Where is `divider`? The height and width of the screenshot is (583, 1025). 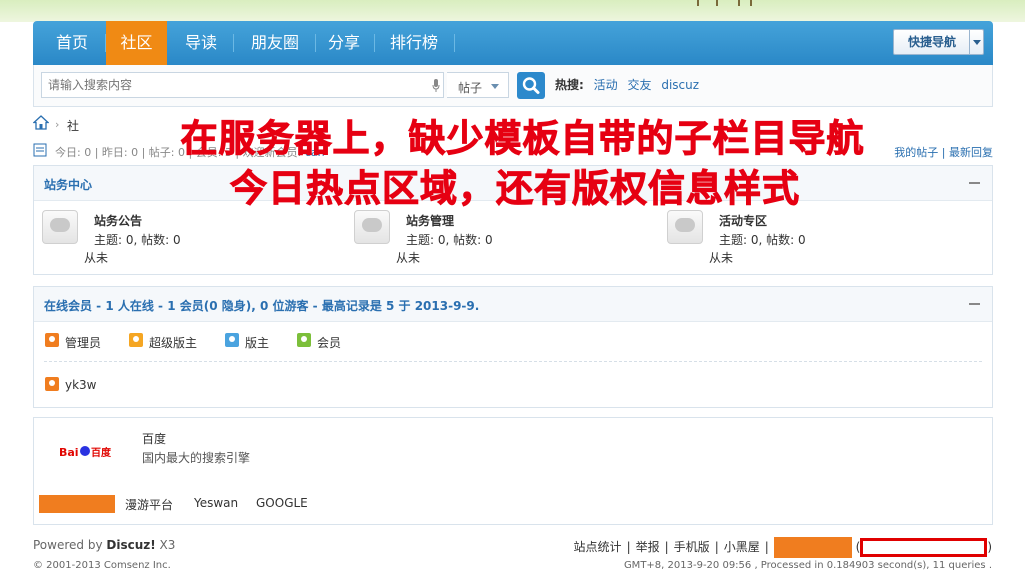 divider is located at coordinates (513, 361).